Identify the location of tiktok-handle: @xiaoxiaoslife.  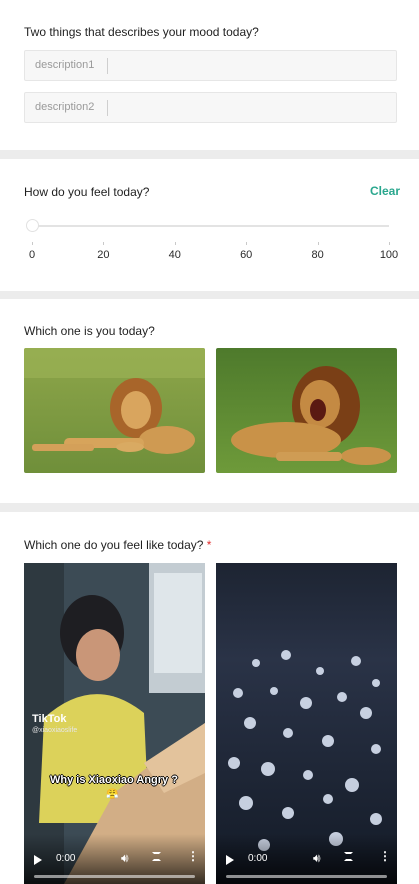
(55, 730).